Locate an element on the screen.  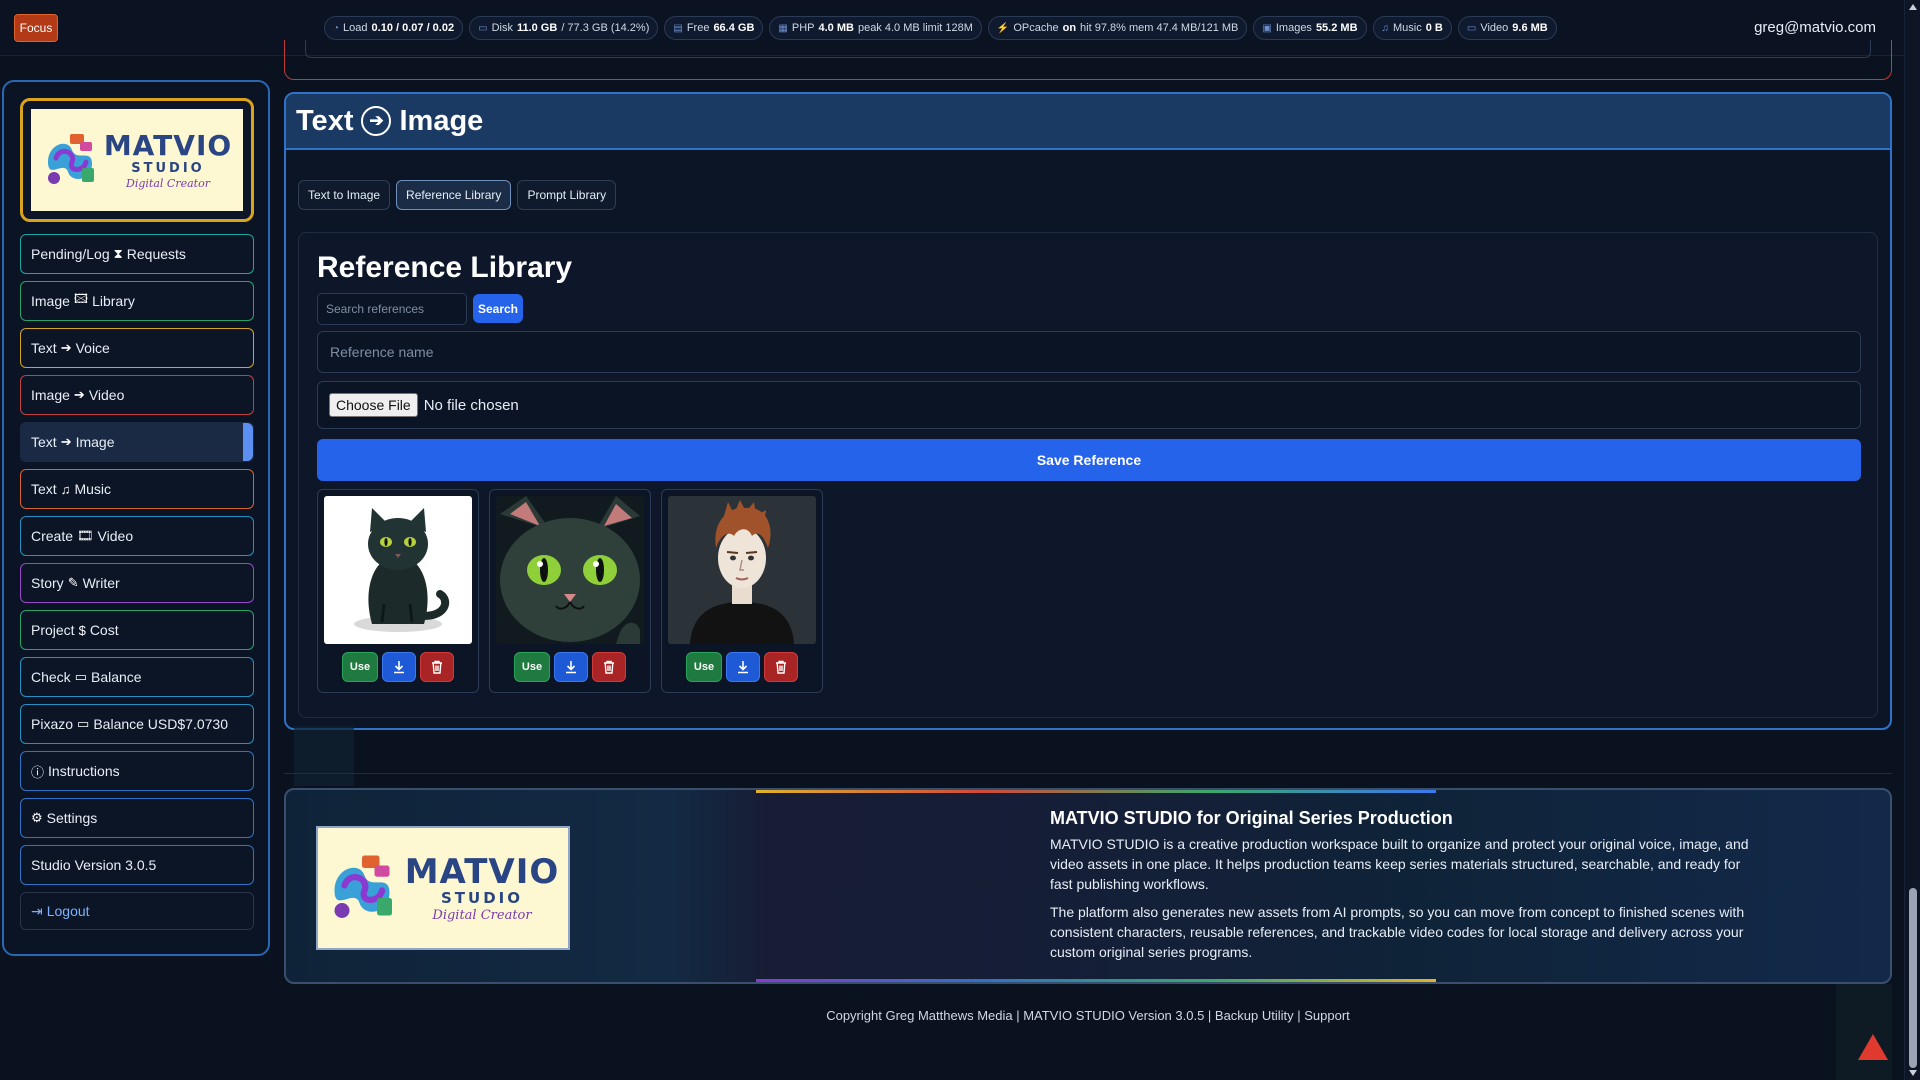
sidebar-item-check-balance: Check ▭ Balance is located at coordinates (137, 677).